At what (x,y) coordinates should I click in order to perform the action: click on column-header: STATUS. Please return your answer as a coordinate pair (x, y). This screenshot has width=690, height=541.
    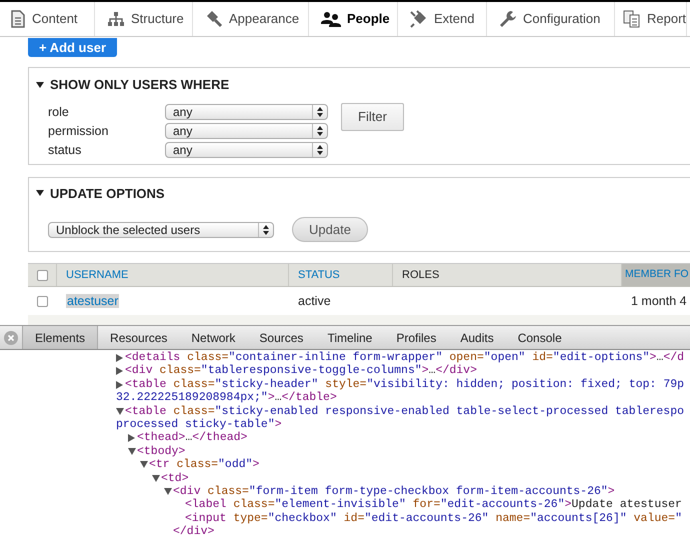
    Looking at the image, I should click on (341, 275).